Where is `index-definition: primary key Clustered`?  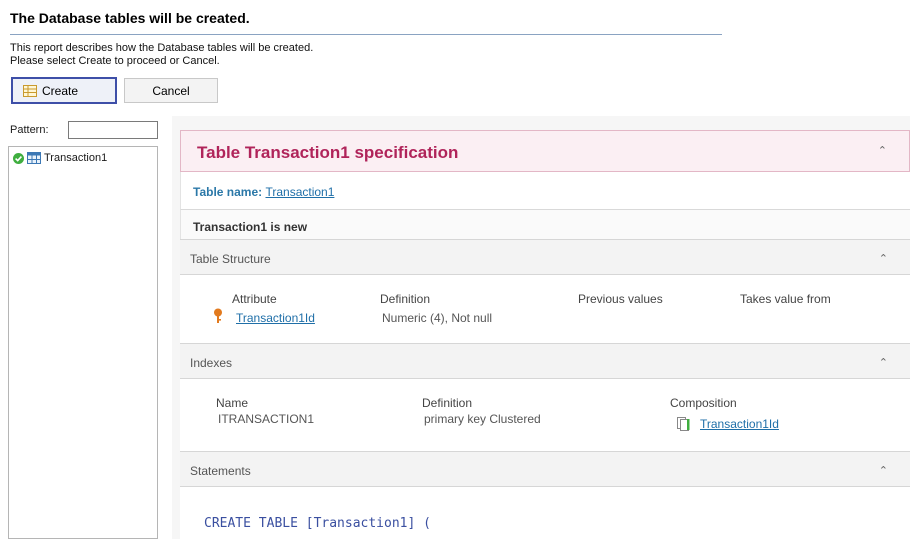 index-definition: primary key Clustered is located at coordinates (482, 419).